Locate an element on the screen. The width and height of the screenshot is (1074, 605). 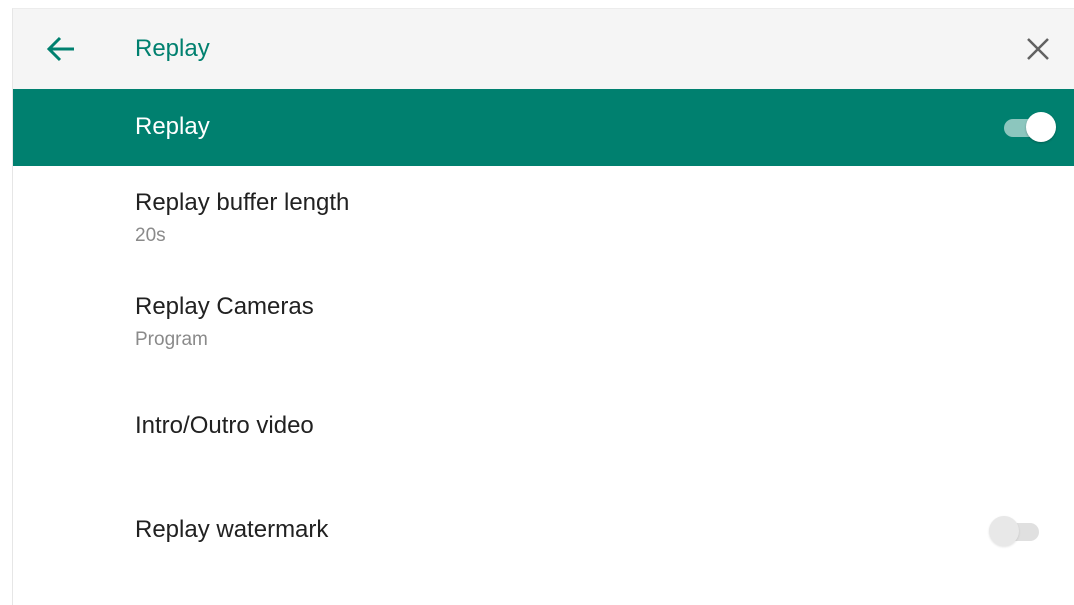
item-subtitle: 20s is located at coordinates (150, 235).